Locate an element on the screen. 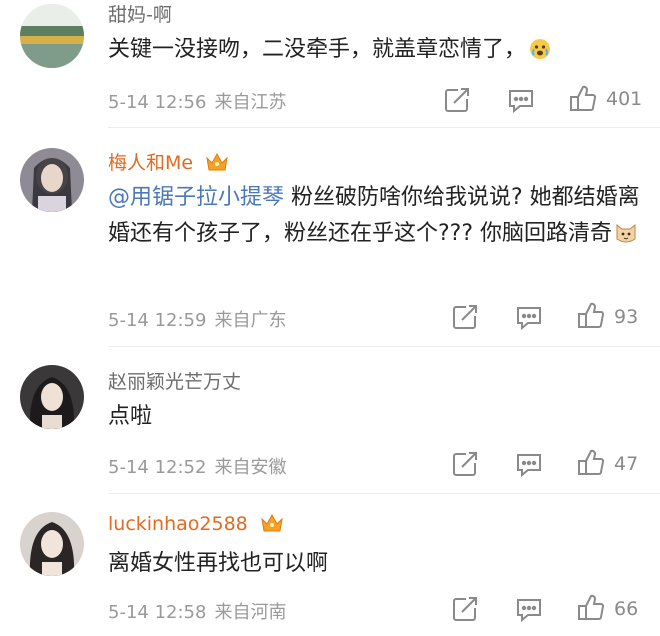  comment-date: 5-14 12:52 is located at coordinates (157, 467).